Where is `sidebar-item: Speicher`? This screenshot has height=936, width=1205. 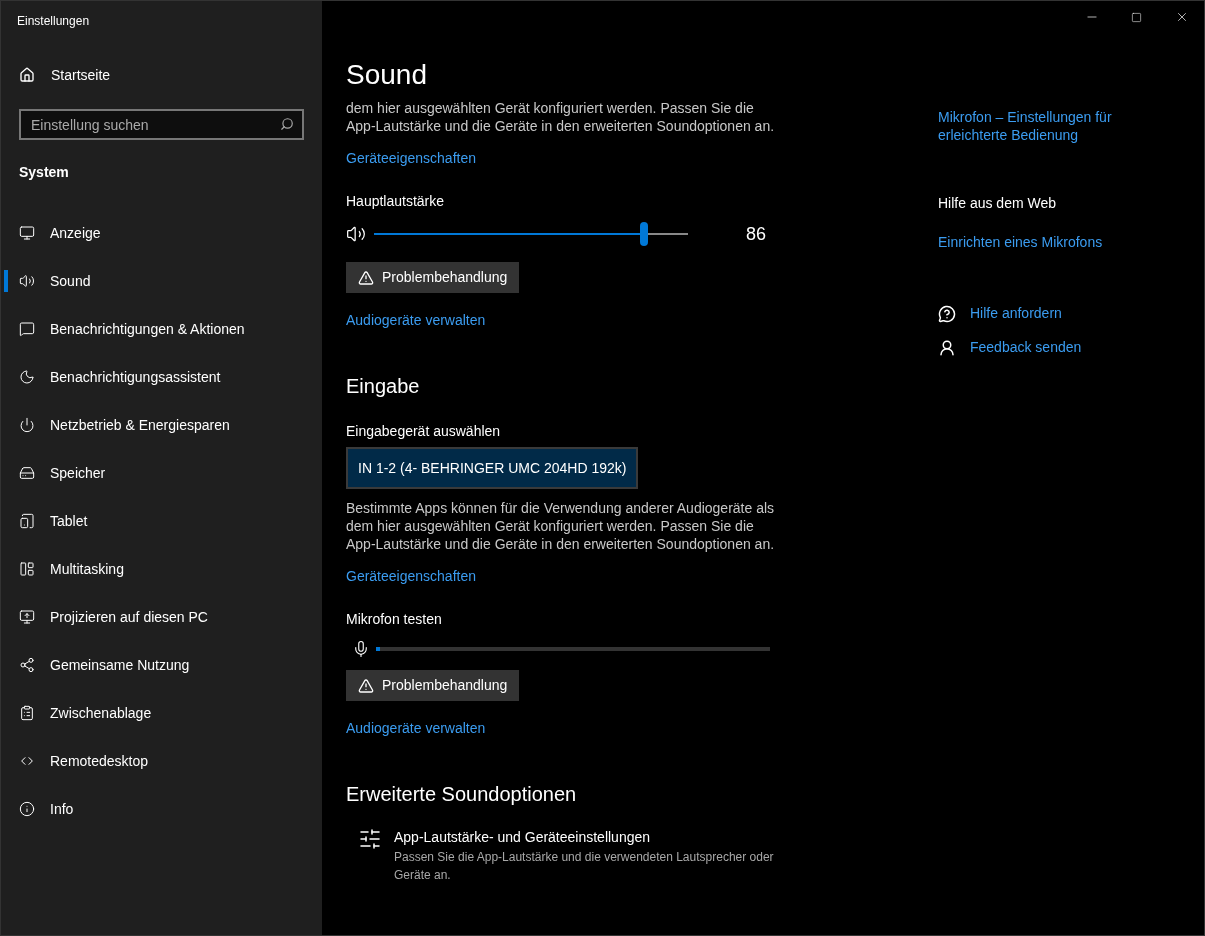
sidebar-item: Speicher is located at coordinates (161, 473).